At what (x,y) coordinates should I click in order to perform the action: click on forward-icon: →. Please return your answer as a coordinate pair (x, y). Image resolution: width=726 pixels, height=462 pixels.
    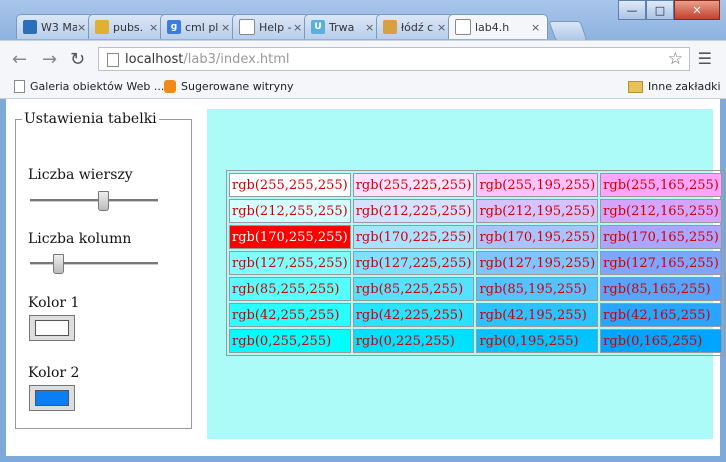
    Looking at the image, I should click on (49, 59).